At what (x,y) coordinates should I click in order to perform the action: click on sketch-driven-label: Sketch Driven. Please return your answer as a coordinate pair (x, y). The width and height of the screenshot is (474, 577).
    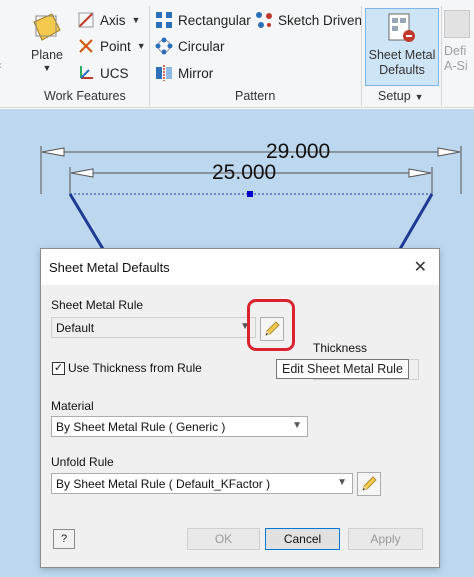
    Looking at the image, I should click on (320, 20).